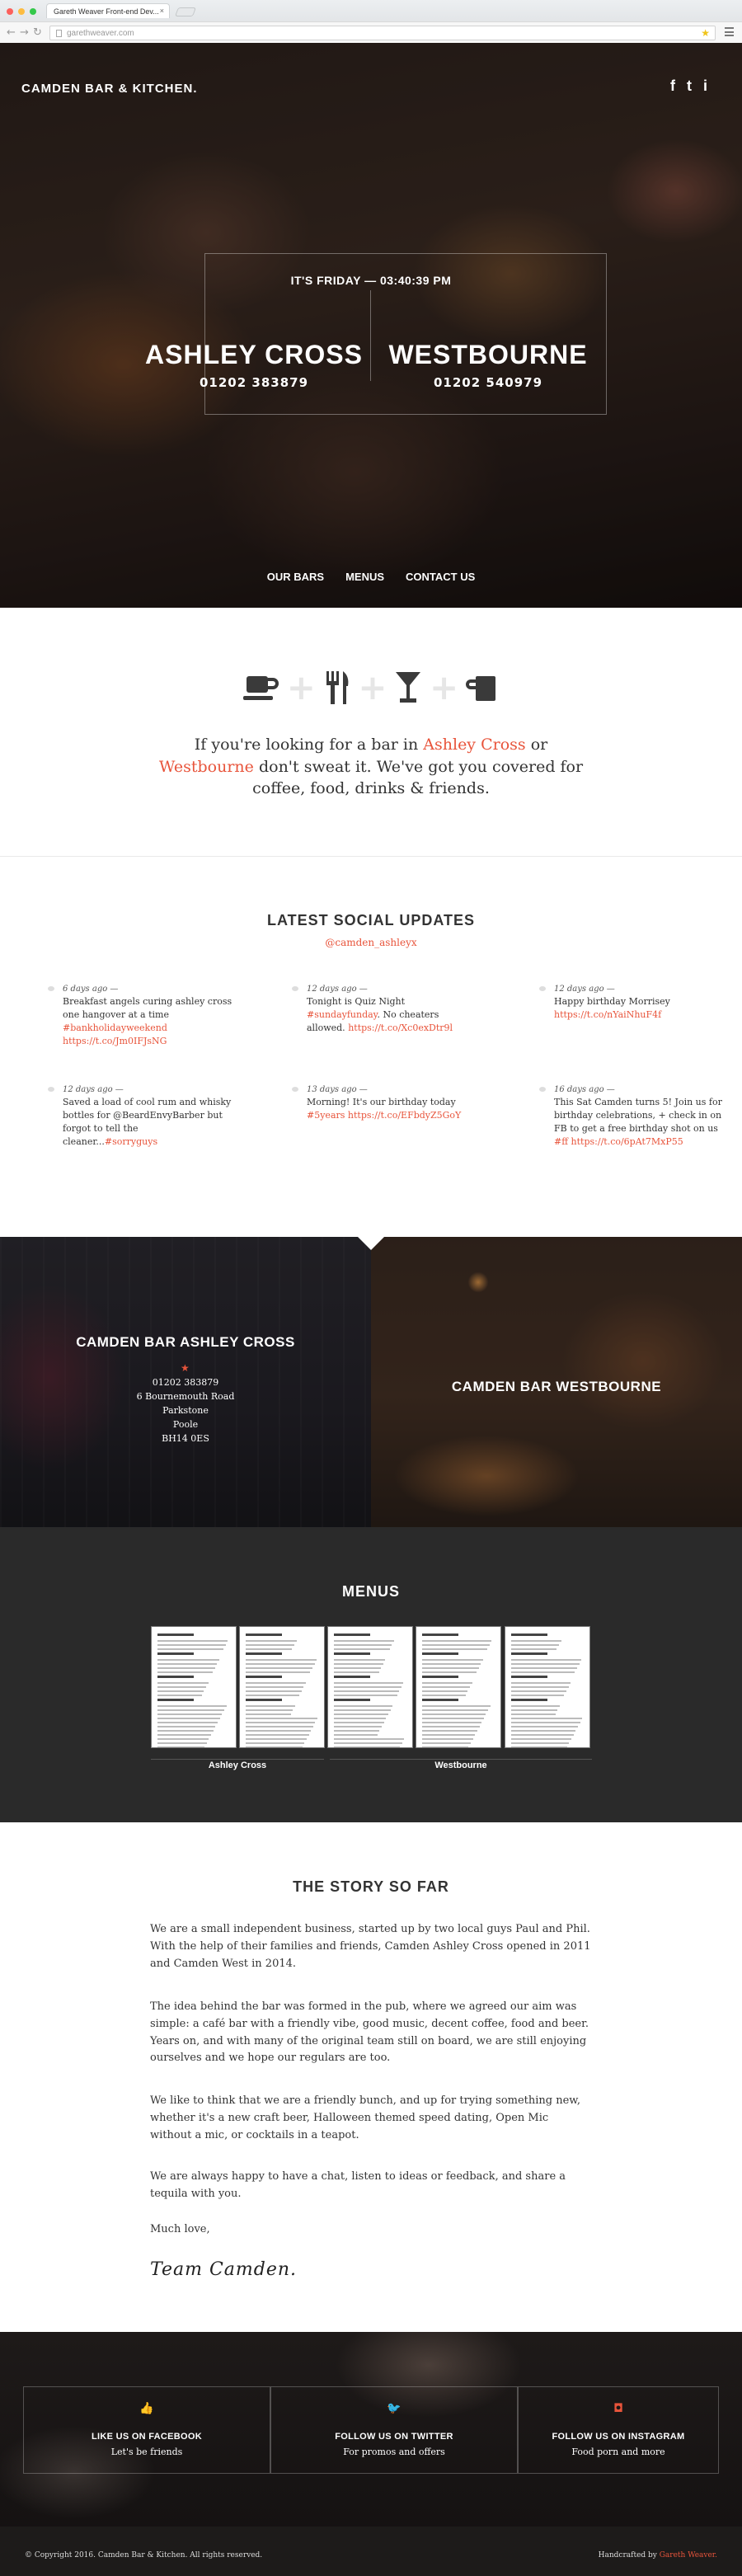 This screenshot has height=2576, width=742. I want to click on follow-heading: FOLLOW US ON TWITTER, so click(394, 2437).